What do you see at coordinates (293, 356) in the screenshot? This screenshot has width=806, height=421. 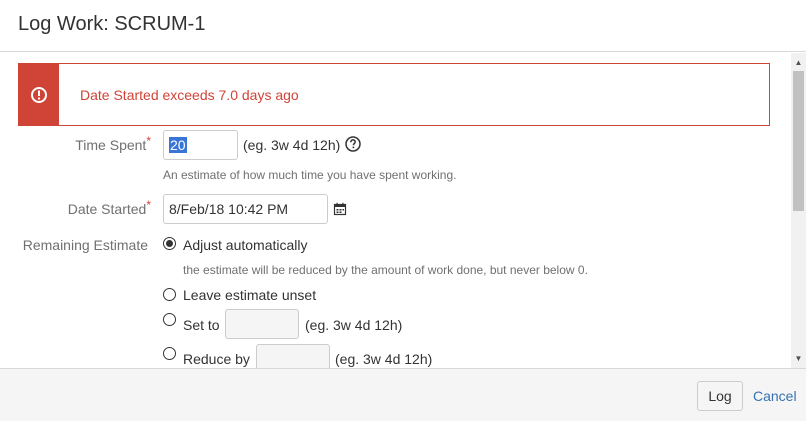 I see `reduce-by-input` at bounding box center [293, 356].